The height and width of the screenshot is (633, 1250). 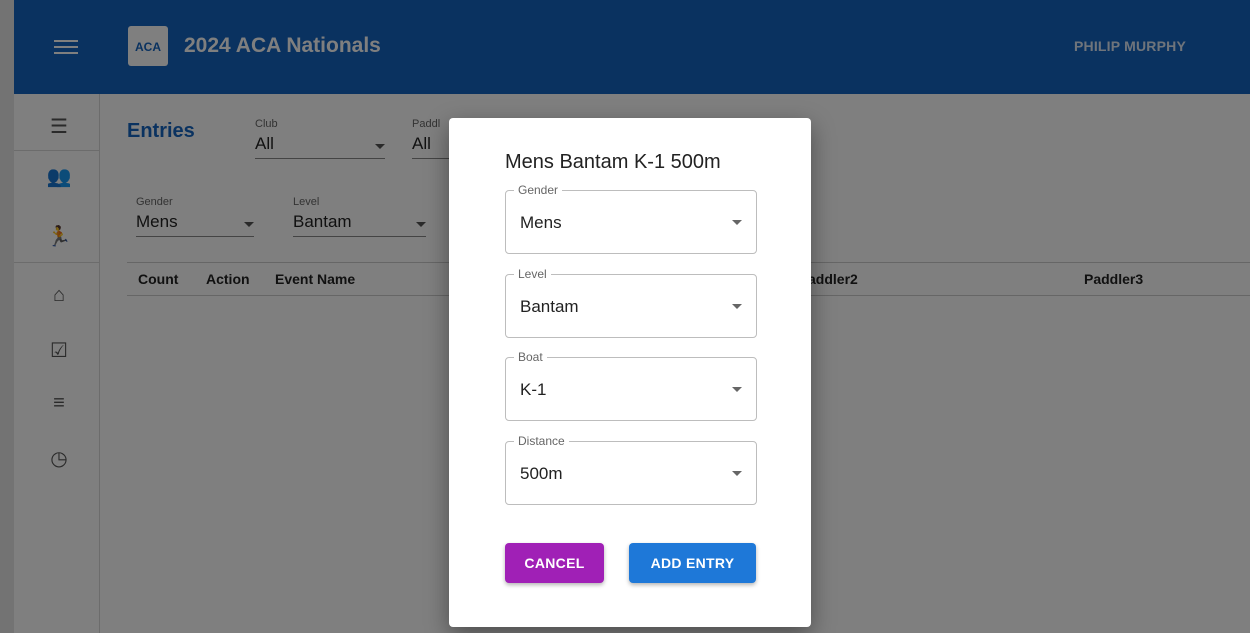 What do you see at coordinates (549, 306) in the screenshot?
I see `level-select-value: Bantam` at bounding box center [549, 306].